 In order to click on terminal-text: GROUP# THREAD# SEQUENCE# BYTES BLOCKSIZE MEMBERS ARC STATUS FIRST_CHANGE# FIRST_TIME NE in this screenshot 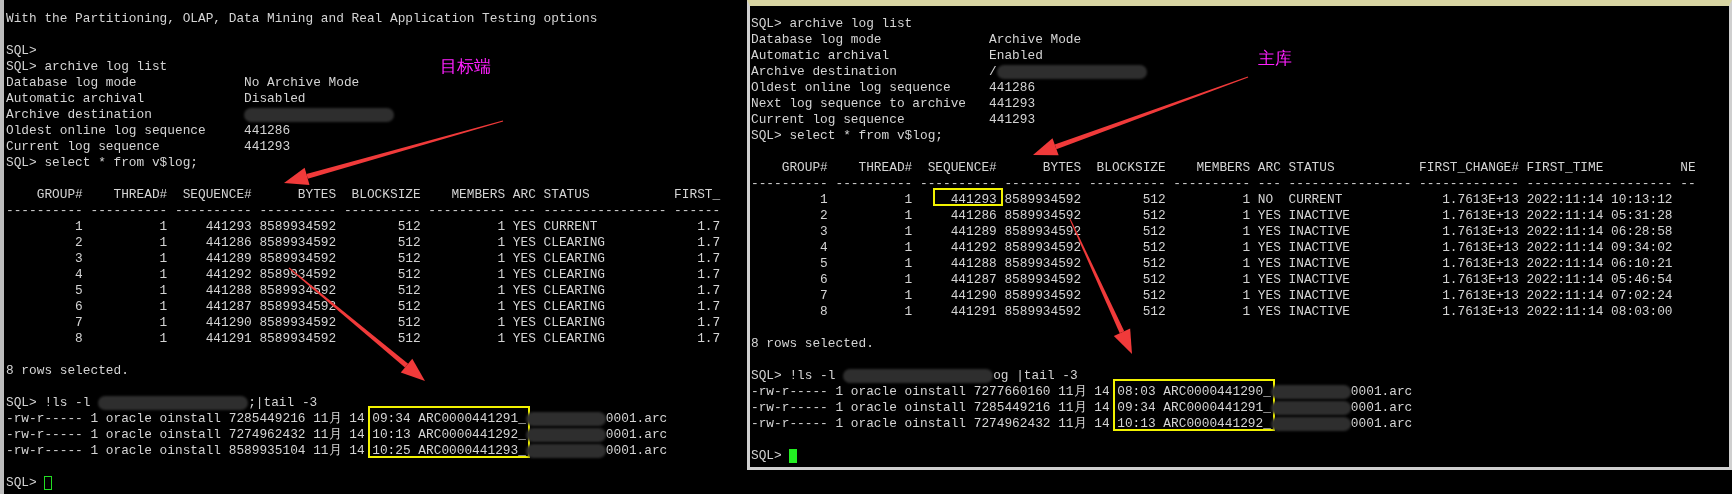, I will do `click(1238, 168)`.